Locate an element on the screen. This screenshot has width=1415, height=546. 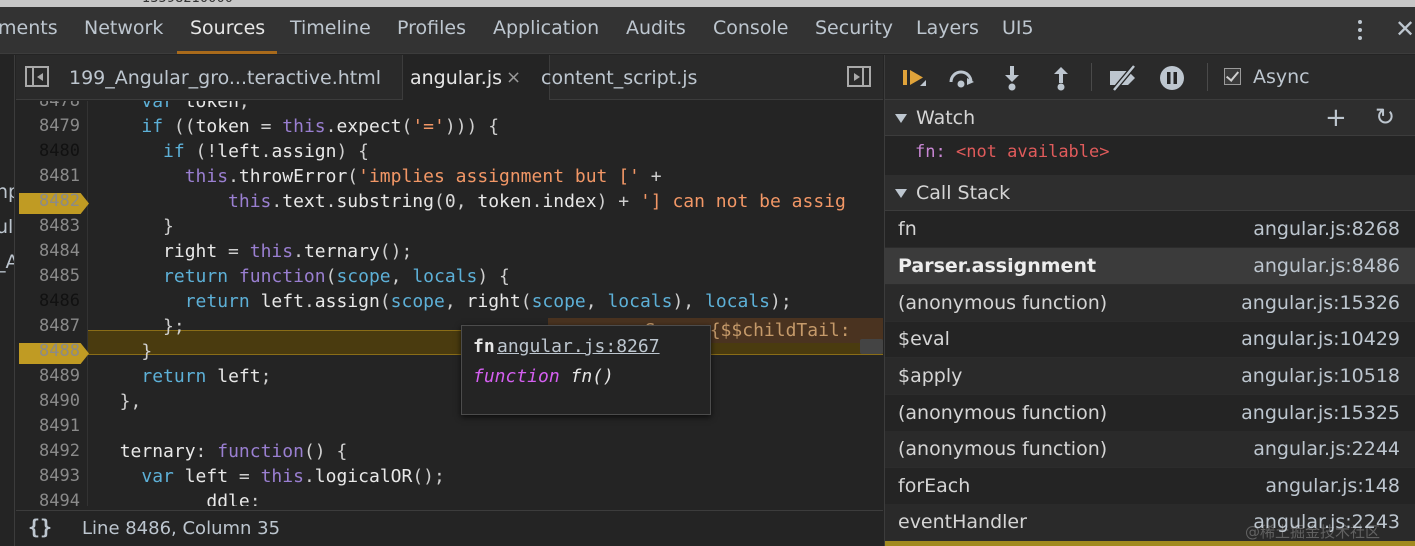
call-frame-location: angular.js:15325 is located at coordinates (1320, 413).